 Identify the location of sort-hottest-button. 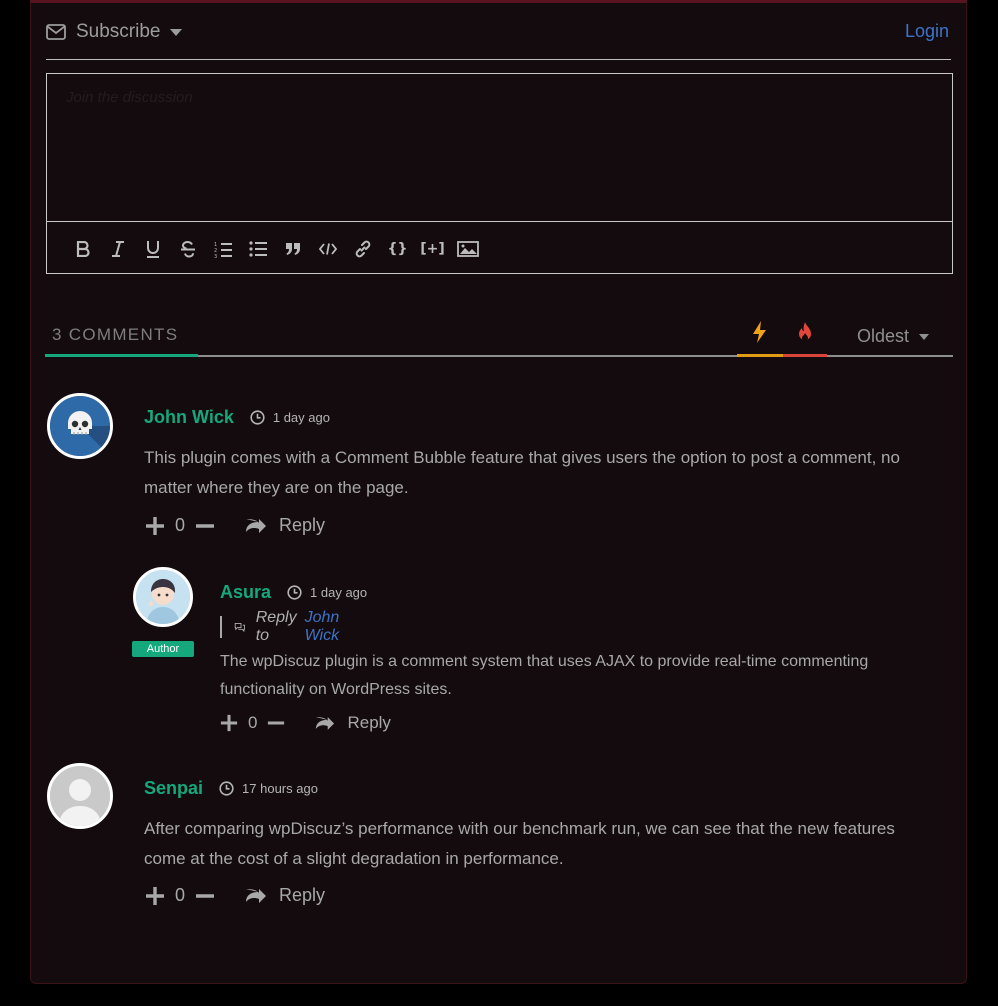
(760, 339).